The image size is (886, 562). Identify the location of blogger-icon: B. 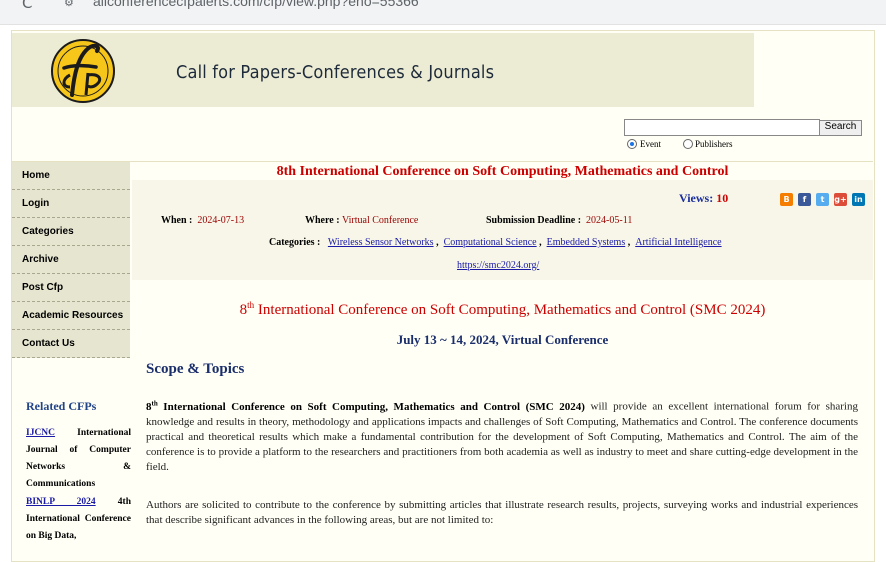
(786, 199).